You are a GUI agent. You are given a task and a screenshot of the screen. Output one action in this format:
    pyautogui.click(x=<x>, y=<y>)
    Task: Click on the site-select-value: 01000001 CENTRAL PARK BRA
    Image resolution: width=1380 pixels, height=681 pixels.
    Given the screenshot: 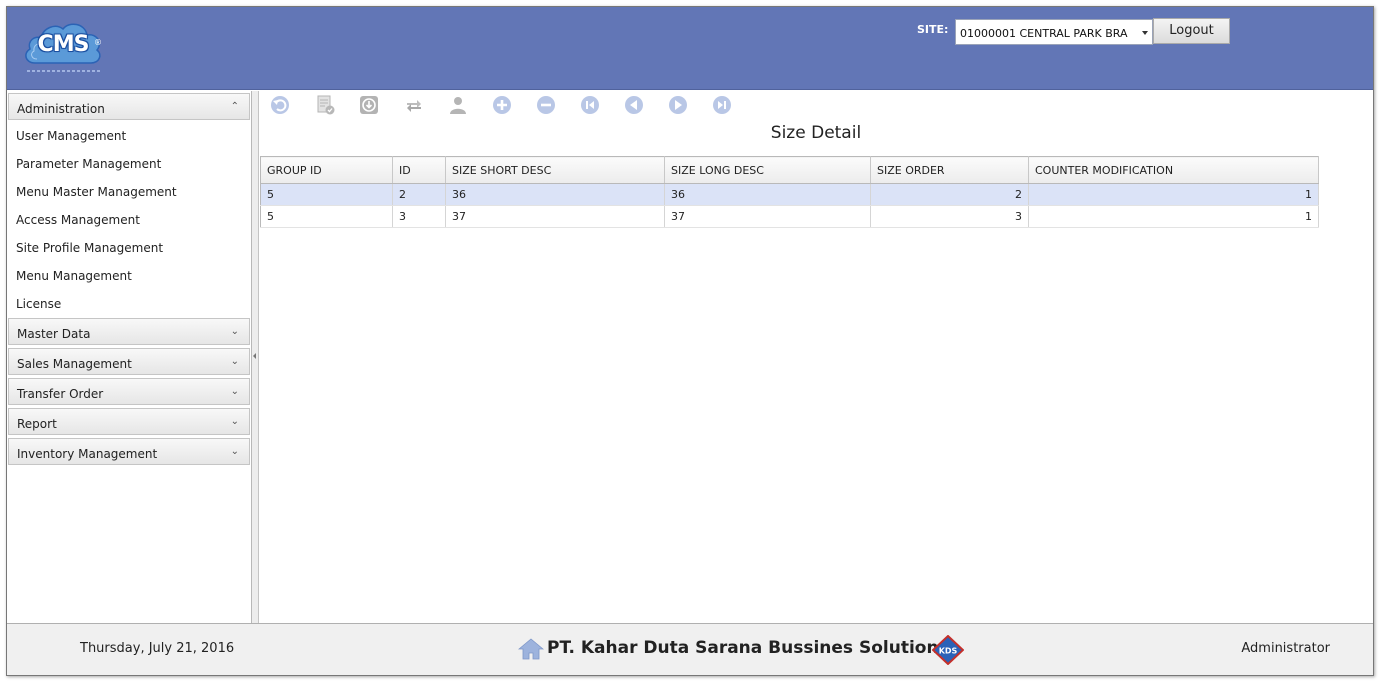 What is the action you would take?
    pyautogui.click(x=1044, y=33)
    